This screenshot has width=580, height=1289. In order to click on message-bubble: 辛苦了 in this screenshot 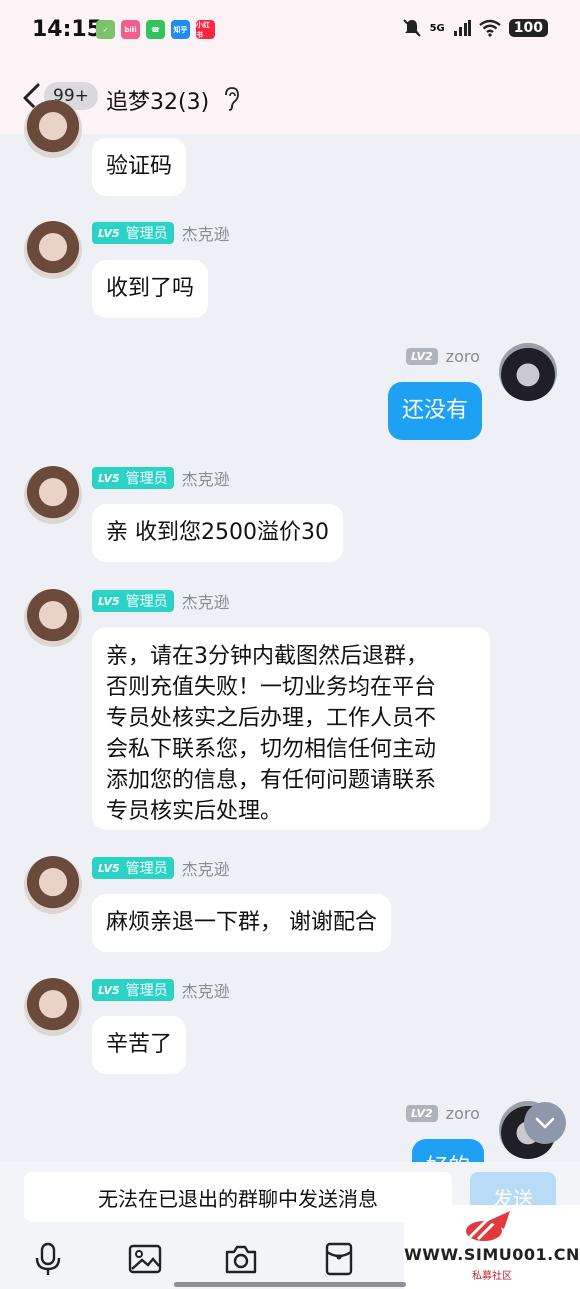, I will do `click(139, 1045)`.